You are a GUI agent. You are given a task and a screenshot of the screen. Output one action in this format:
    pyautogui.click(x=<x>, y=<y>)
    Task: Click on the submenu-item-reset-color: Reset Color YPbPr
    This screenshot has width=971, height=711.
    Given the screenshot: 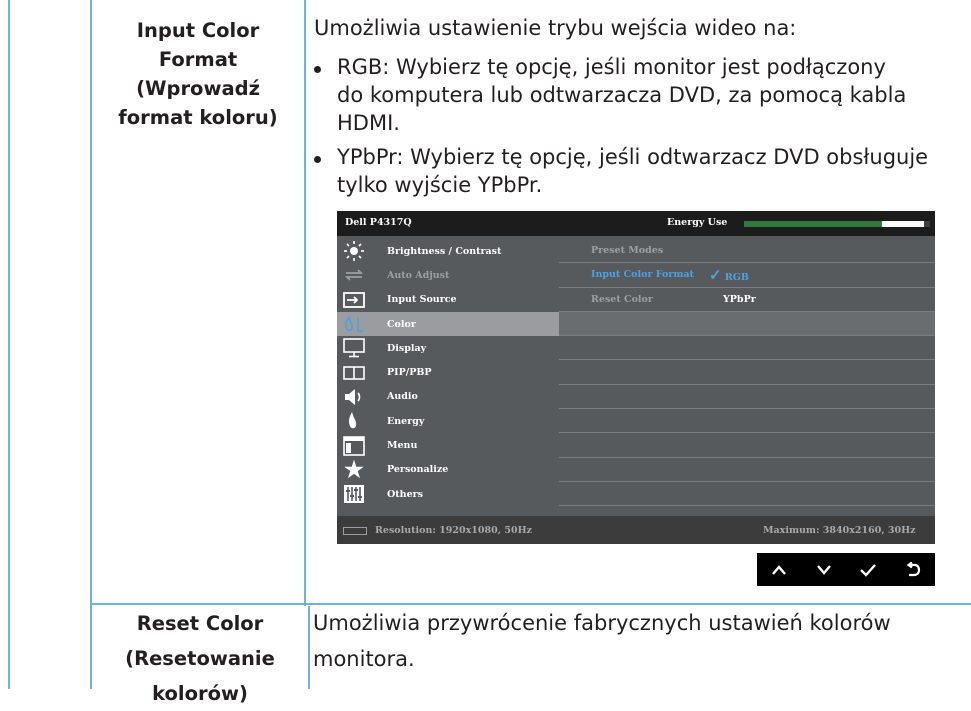 What is the action you would take?
    pyautogui.click(x=747, y=300)
    